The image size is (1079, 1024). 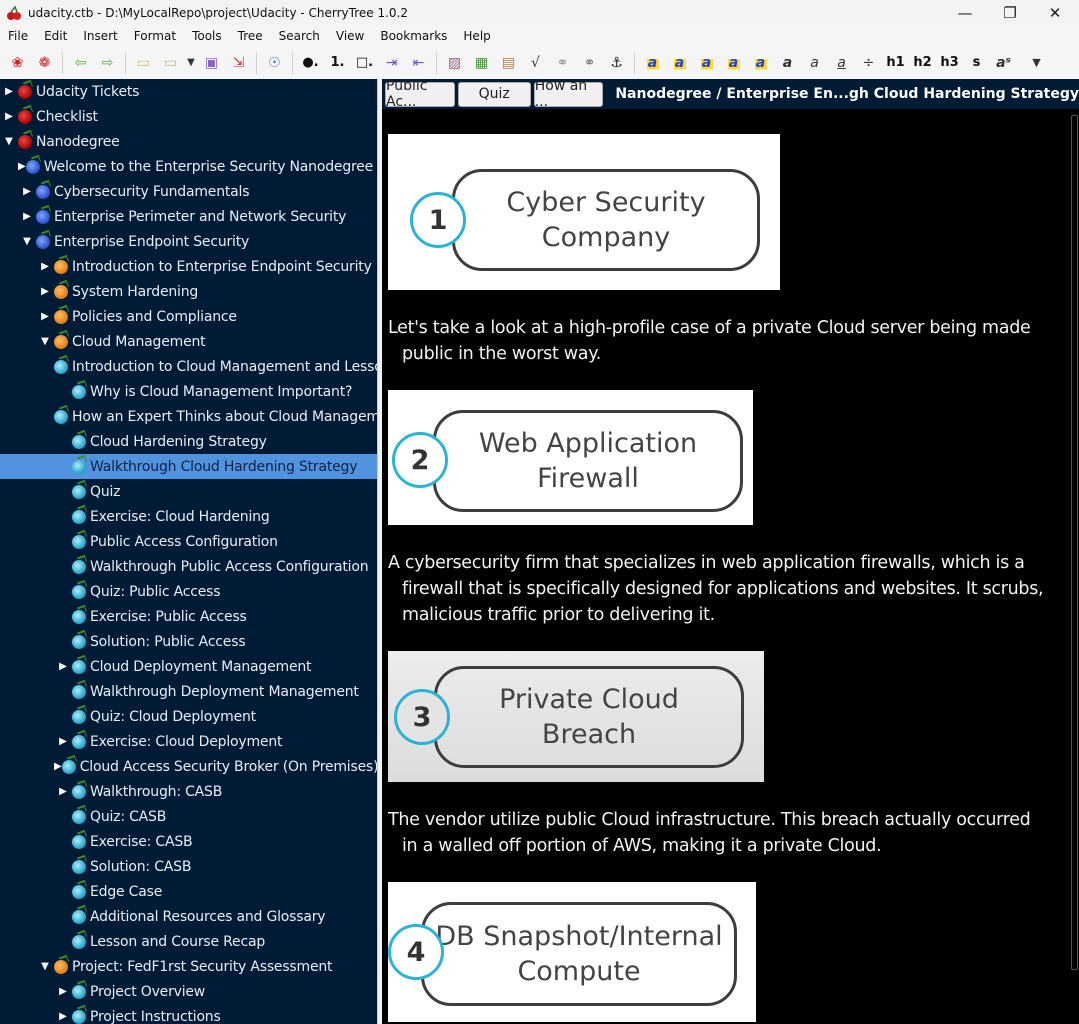 I want to click on tree-node: ▶ Walkthrough: CASB, so click(x=188, y=791).